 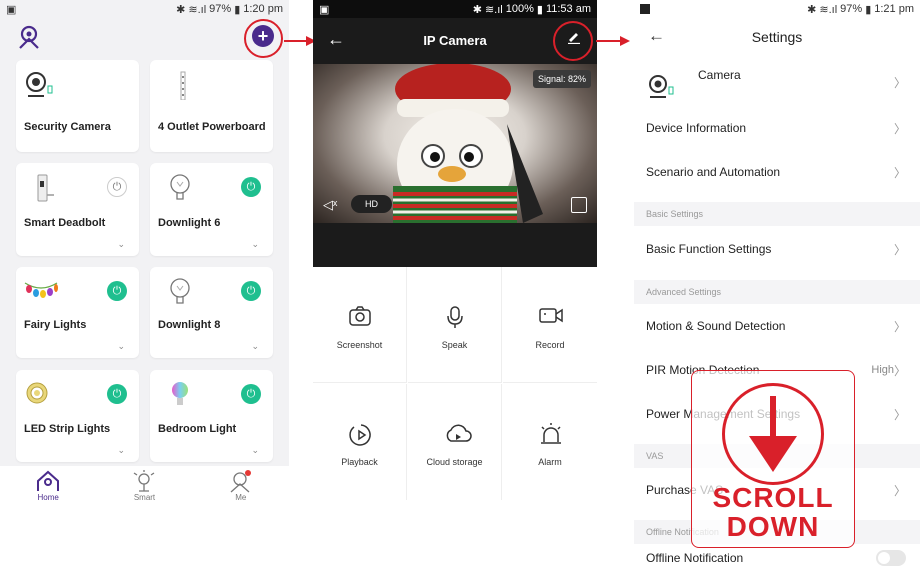 I want to click on scroll-indicator-circle, so click(x=773, y=434).